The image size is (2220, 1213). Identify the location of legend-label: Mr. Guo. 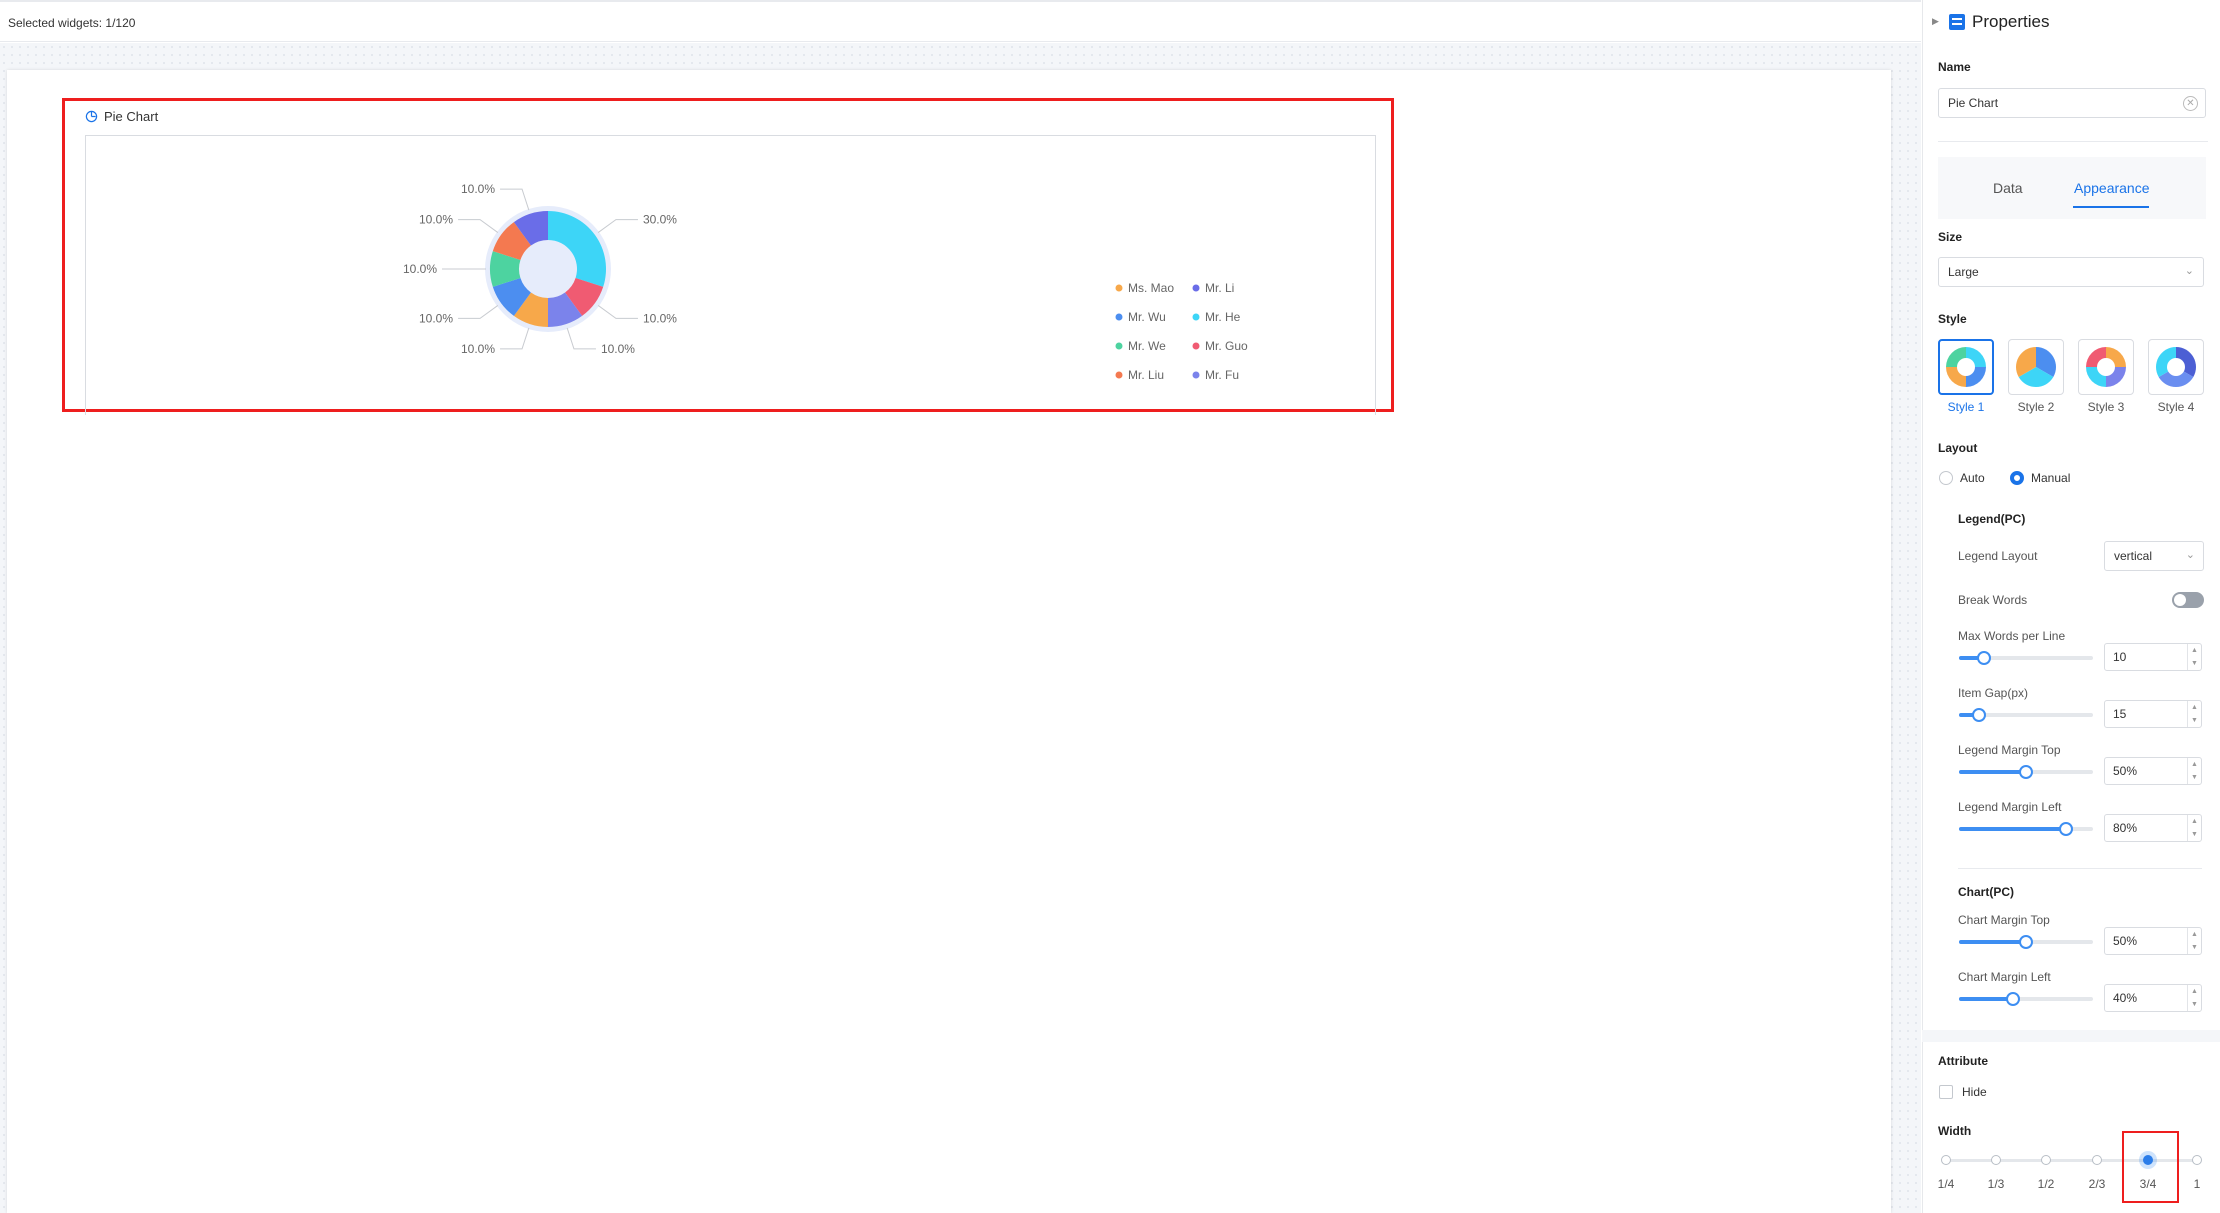
(1226, 346).